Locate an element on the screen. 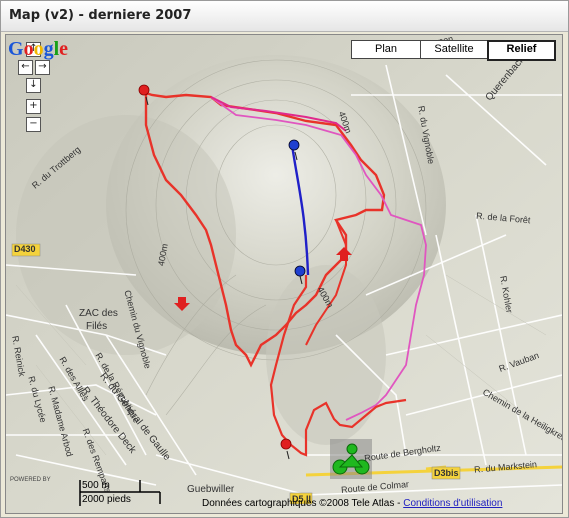  scale-metric: 500 m is located at coordinates (96, 485).